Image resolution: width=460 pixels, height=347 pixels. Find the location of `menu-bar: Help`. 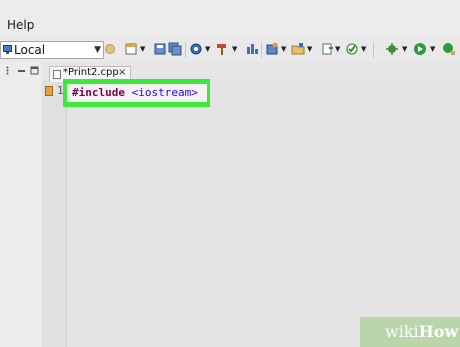

menu-bar: Help is located at coordinates (230, 19).